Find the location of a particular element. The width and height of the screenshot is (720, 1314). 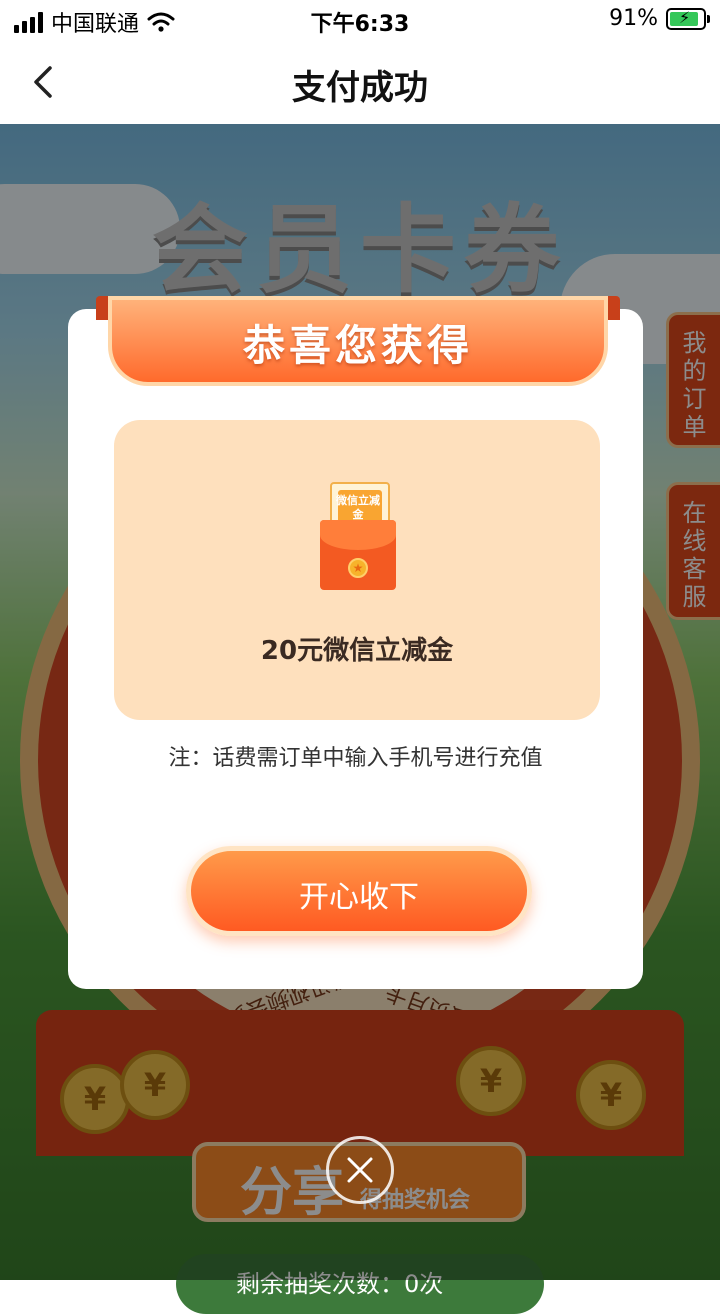

recharge-note: 注：话费需订单中输入手机号进行充值 is located at coordinates (355, 758).